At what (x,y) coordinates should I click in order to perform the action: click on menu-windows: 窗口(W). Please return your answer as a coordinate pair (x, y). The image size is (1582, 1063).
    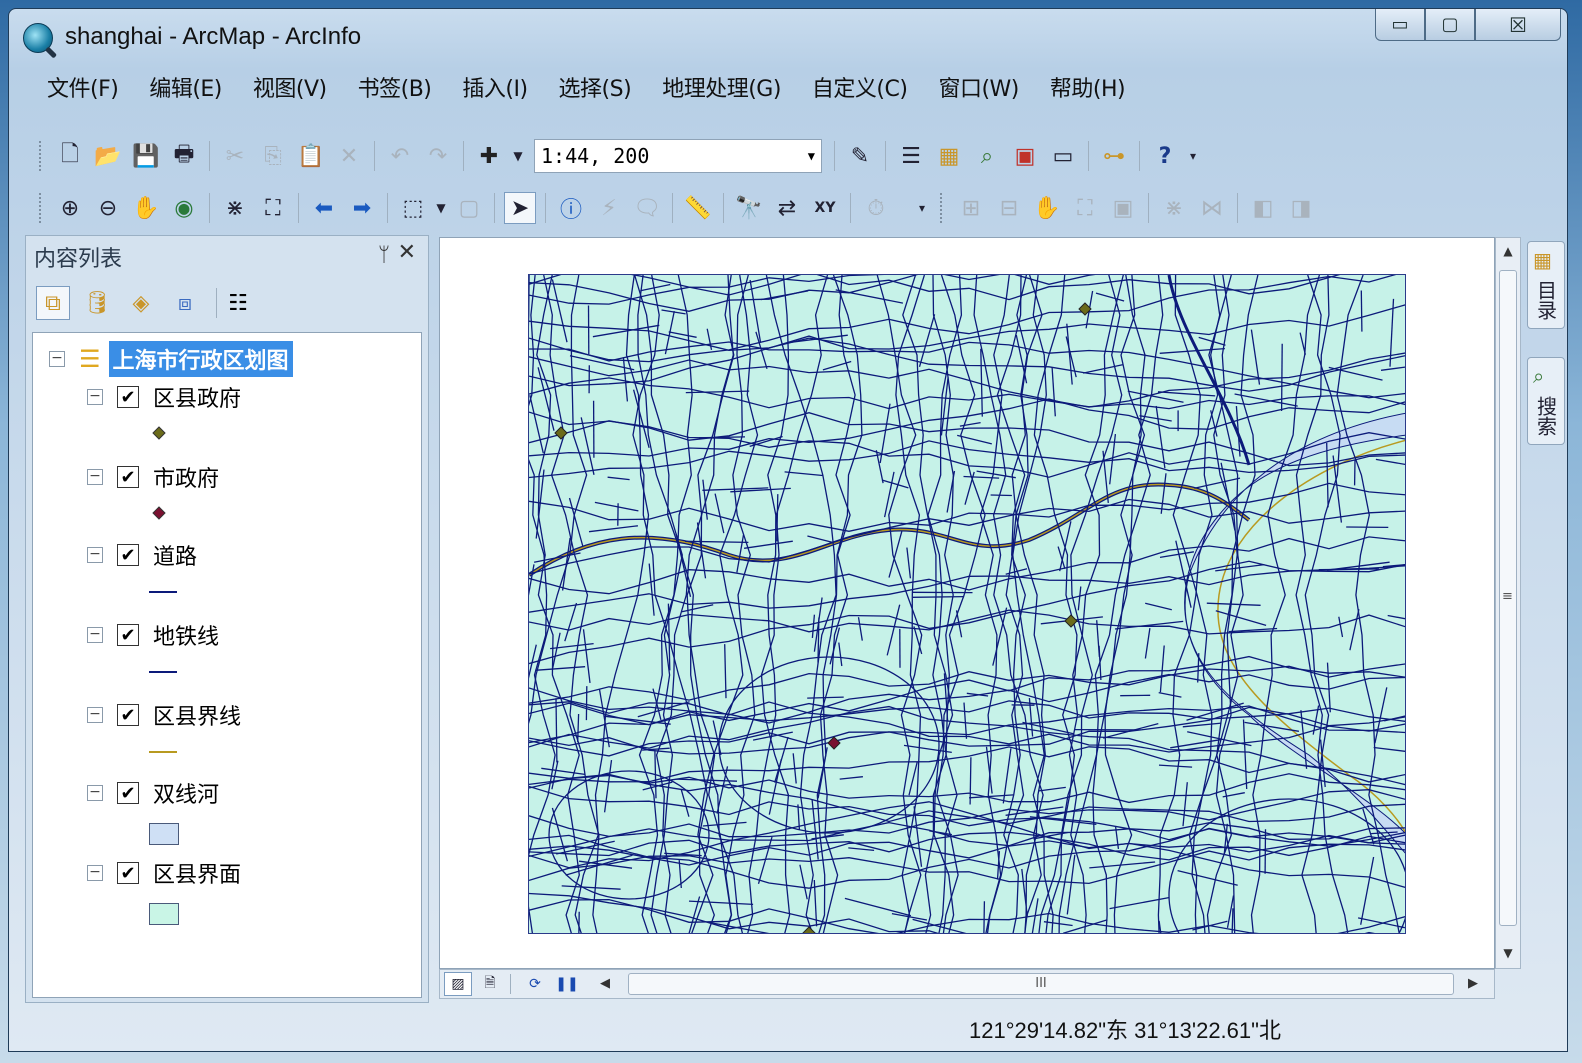
    Looking at the image, I should click on (978, 87).